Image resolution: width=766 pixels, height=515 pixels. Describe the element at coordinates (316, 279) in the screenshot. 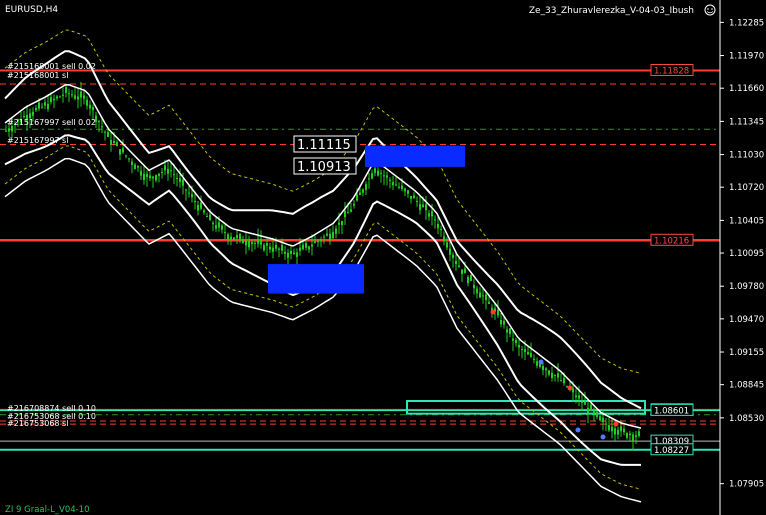

I see `support-box` at that location.